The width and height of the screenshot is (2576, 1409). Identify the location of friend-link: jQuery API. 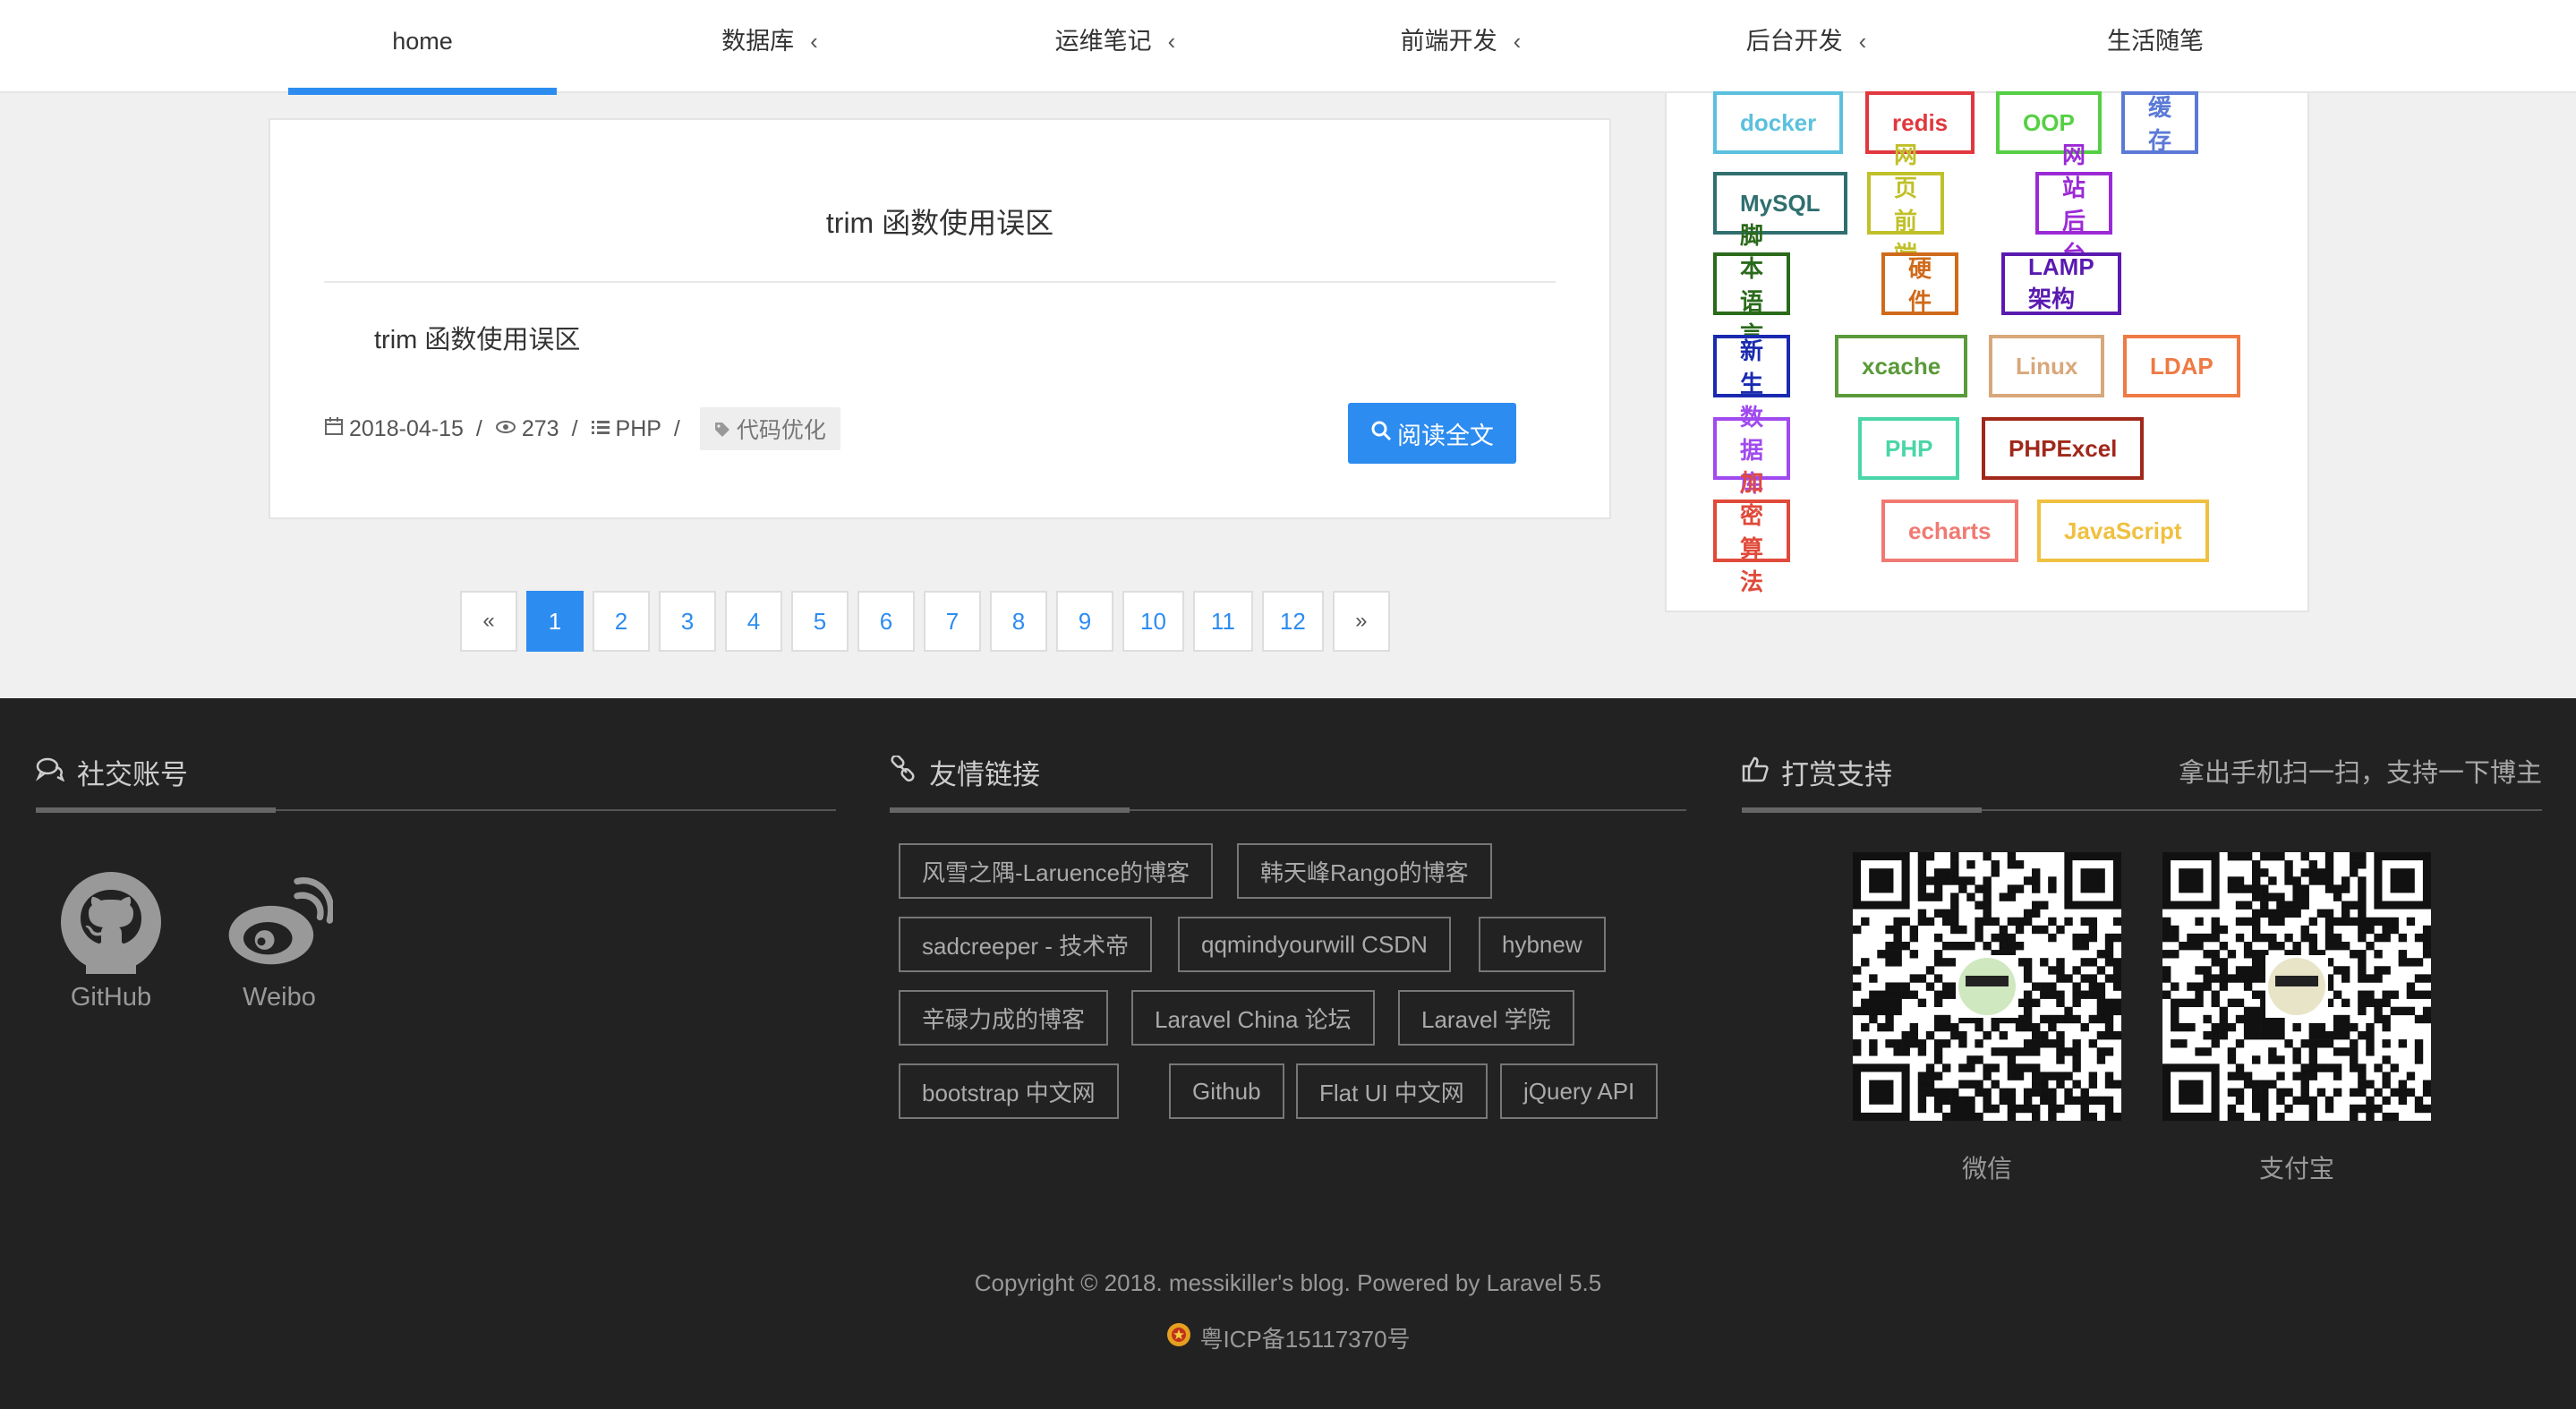
(1579, 1091).